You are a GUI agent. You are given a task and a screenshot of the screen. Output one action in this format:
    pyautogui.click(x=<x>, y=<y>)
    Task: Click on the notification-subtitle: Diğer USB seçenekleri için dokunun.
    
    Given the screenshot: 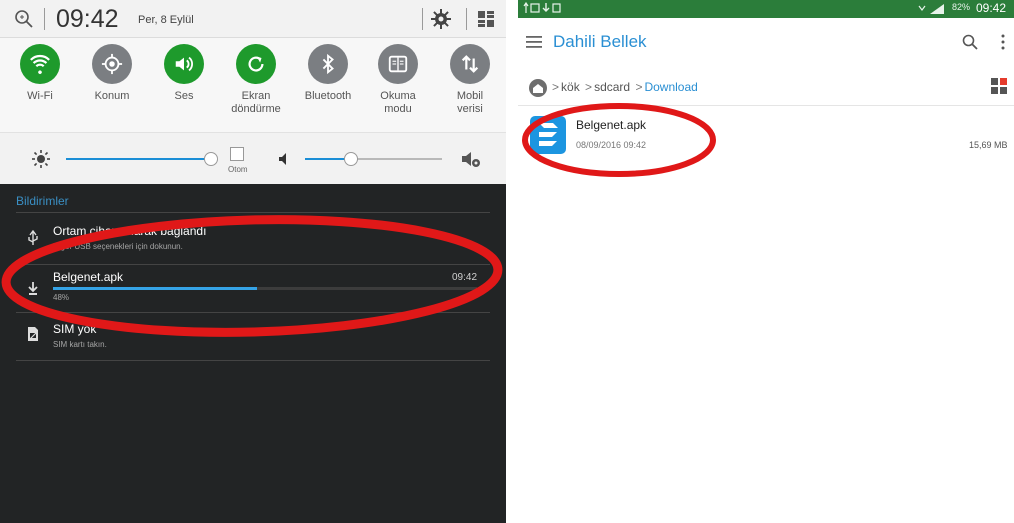 What is the action you would take?
    pyautogui.click(x=118, y=246)
    